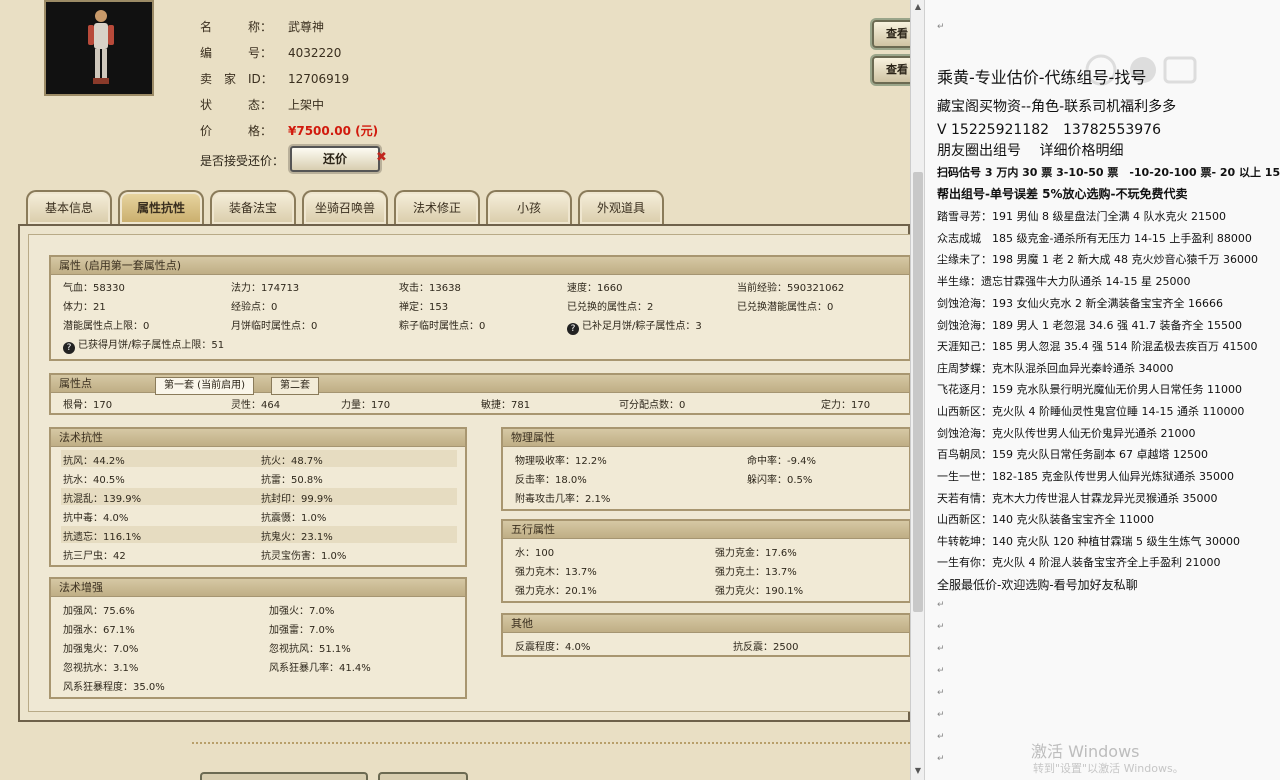  Describe the element at coordinates (69, 207) in the screenshot. I see `tab-basic-info: 基本信息` at that location.